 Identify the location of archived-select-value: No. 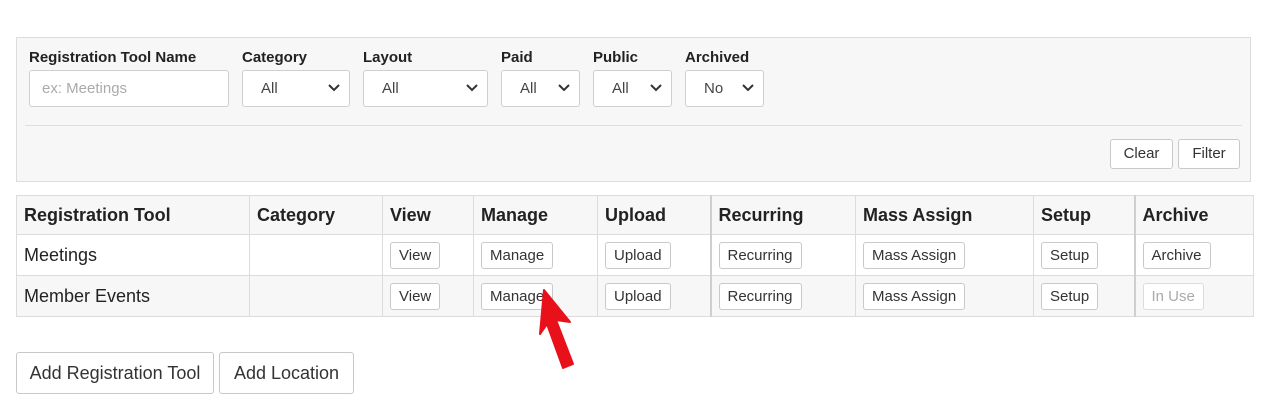
(714, 88).